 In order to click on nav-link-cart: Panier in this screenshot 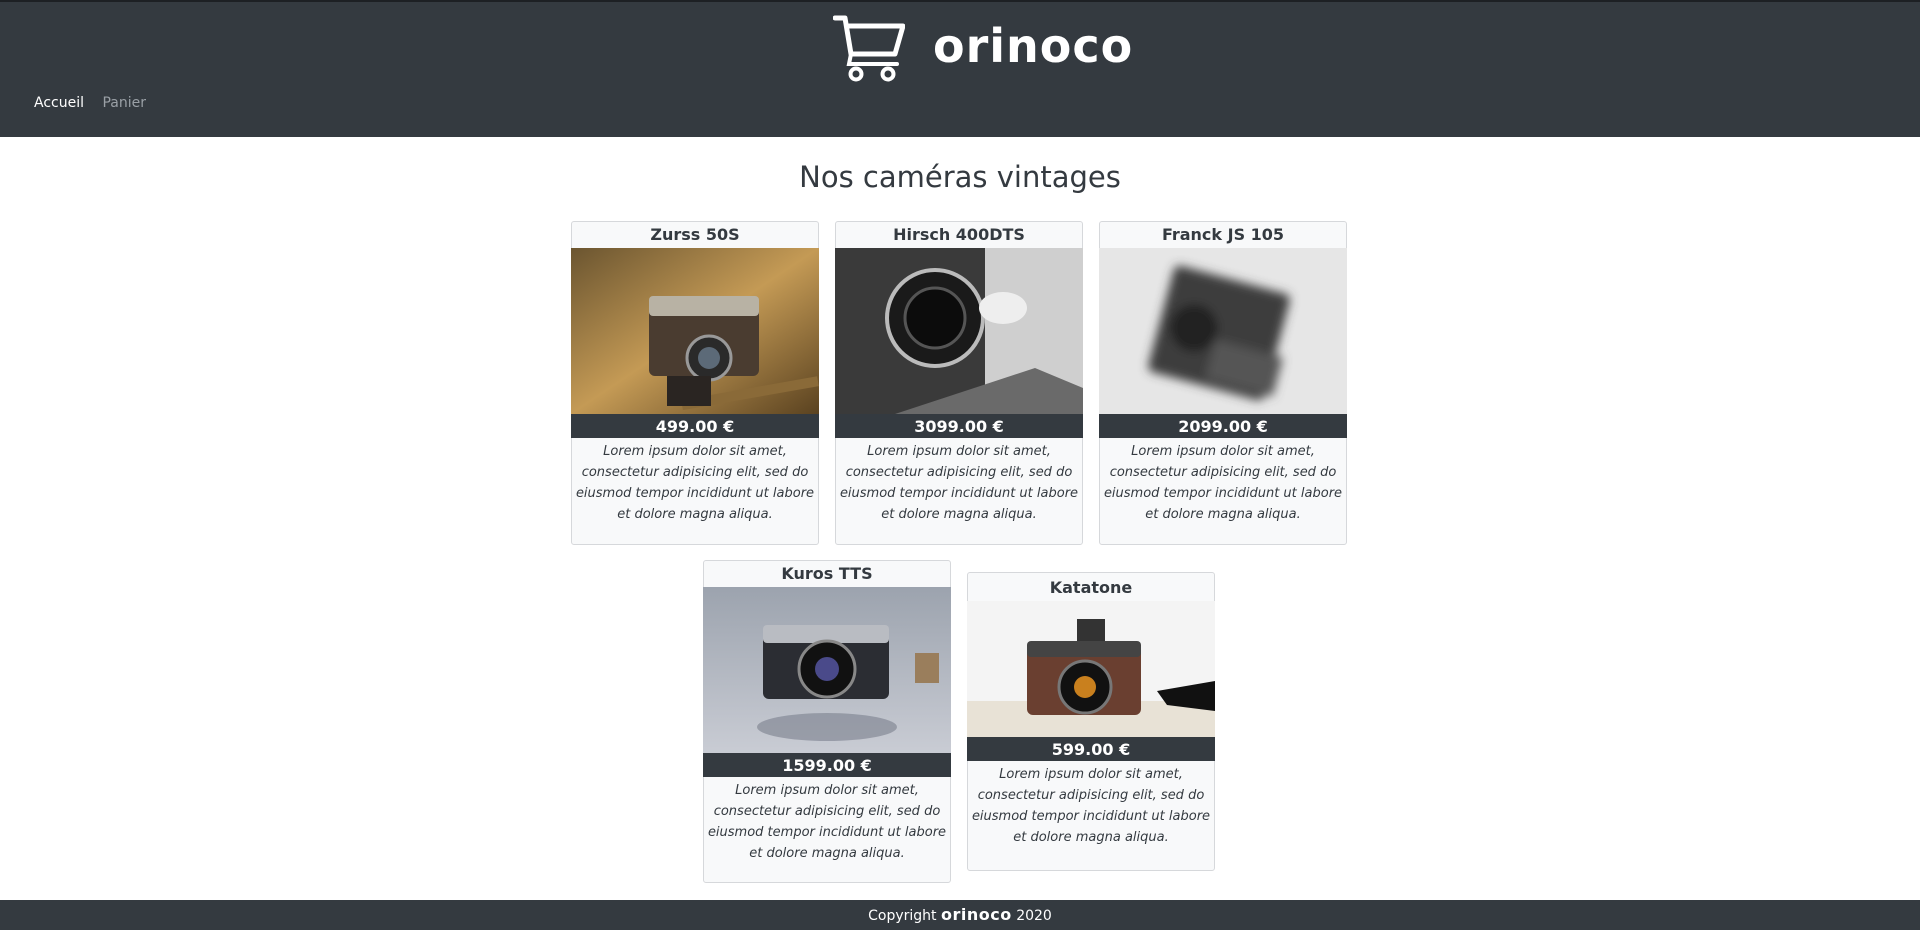, I will do `click(124, 103)`.